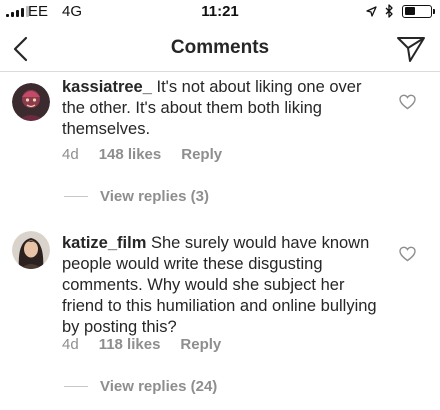 This screenshot has height=410, width=440. I want to click on view-replies-button: View replies (3), so click(136, 196).